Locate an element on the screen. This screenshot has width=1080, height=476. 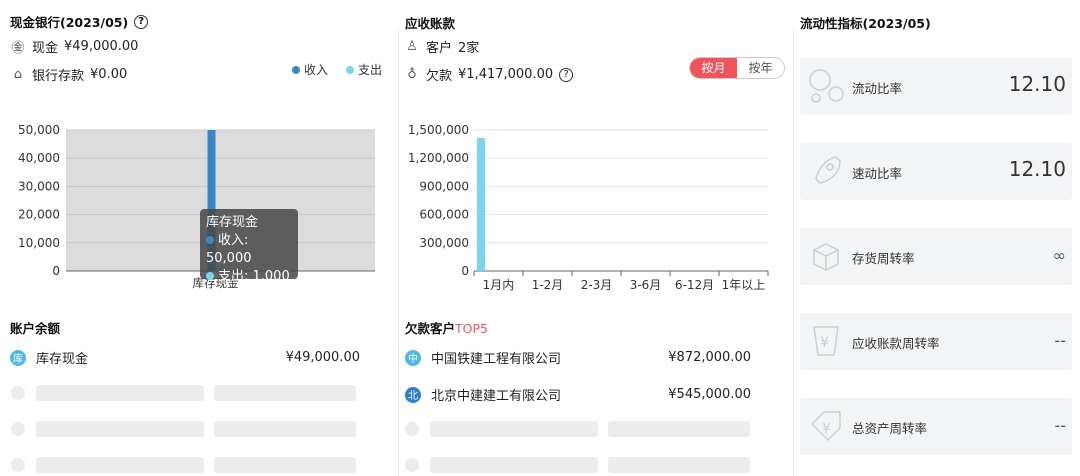
bar is located at coordinates (481, 204).